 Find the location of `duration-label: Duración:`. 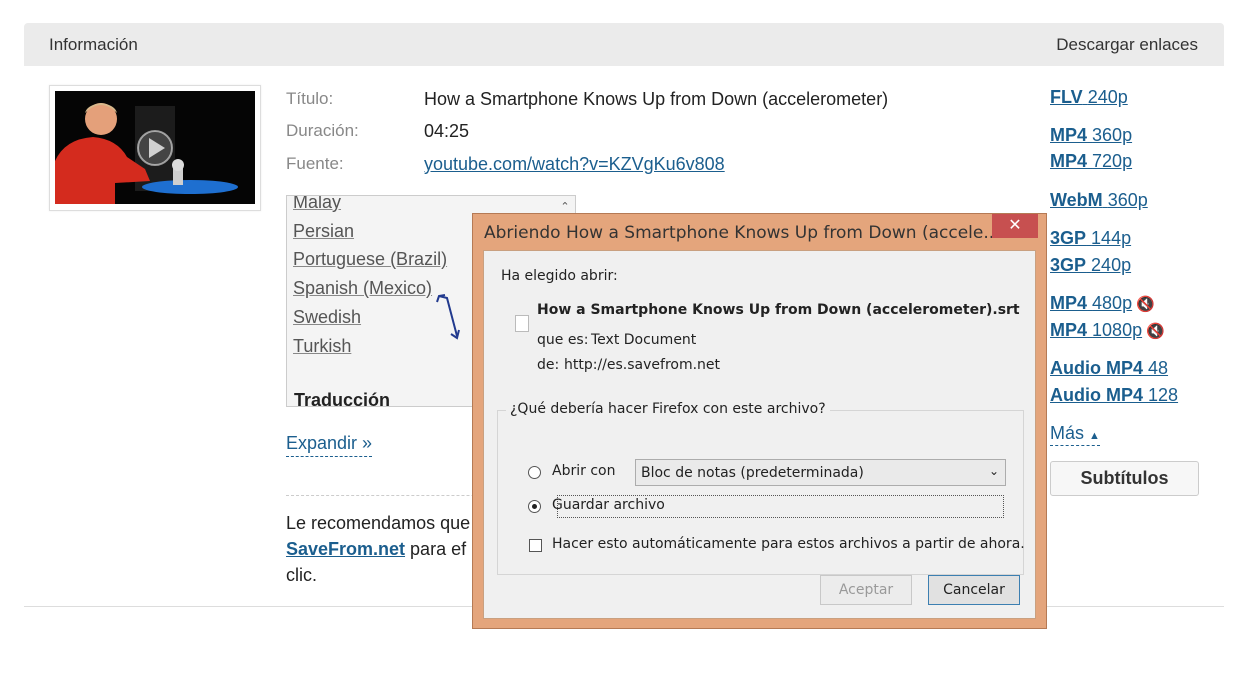

duration-label: Duración: is located at coordinates (322, 130).